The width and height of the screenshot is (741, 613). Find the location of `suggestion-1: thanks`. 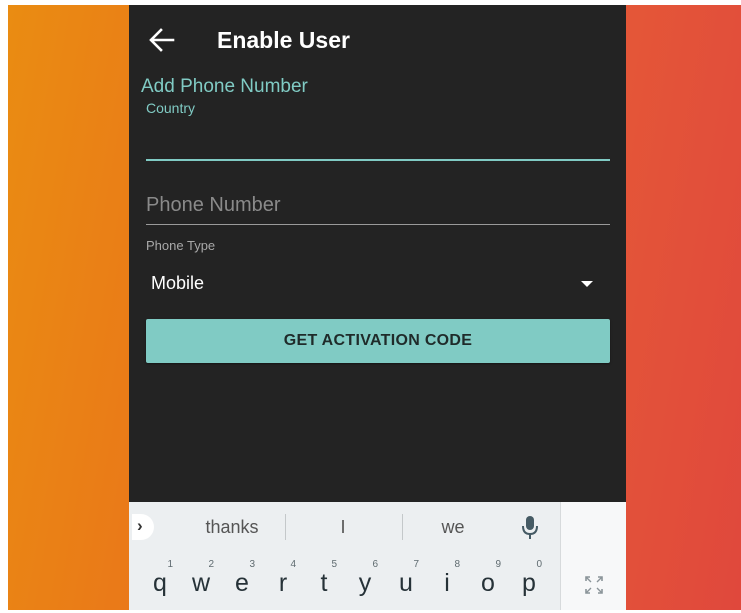

suggestion-1: thanks is located at coordinates (232, 527).